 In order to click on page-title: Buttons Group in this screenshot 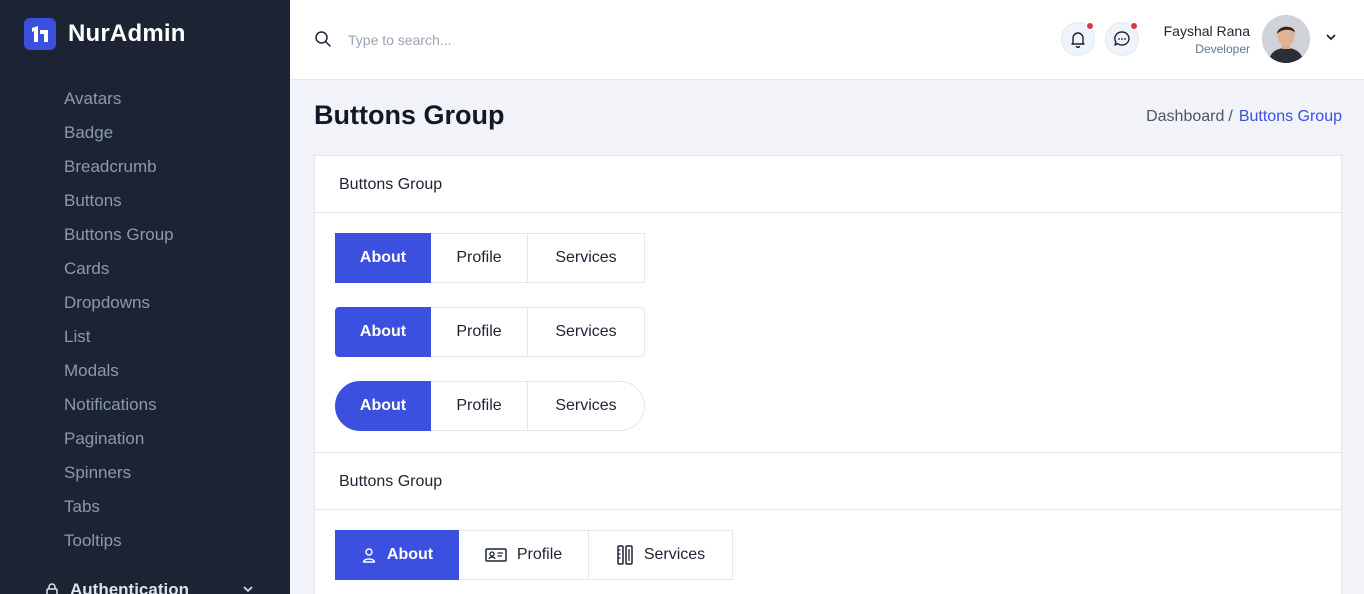, I will do `click(409, 115)`.